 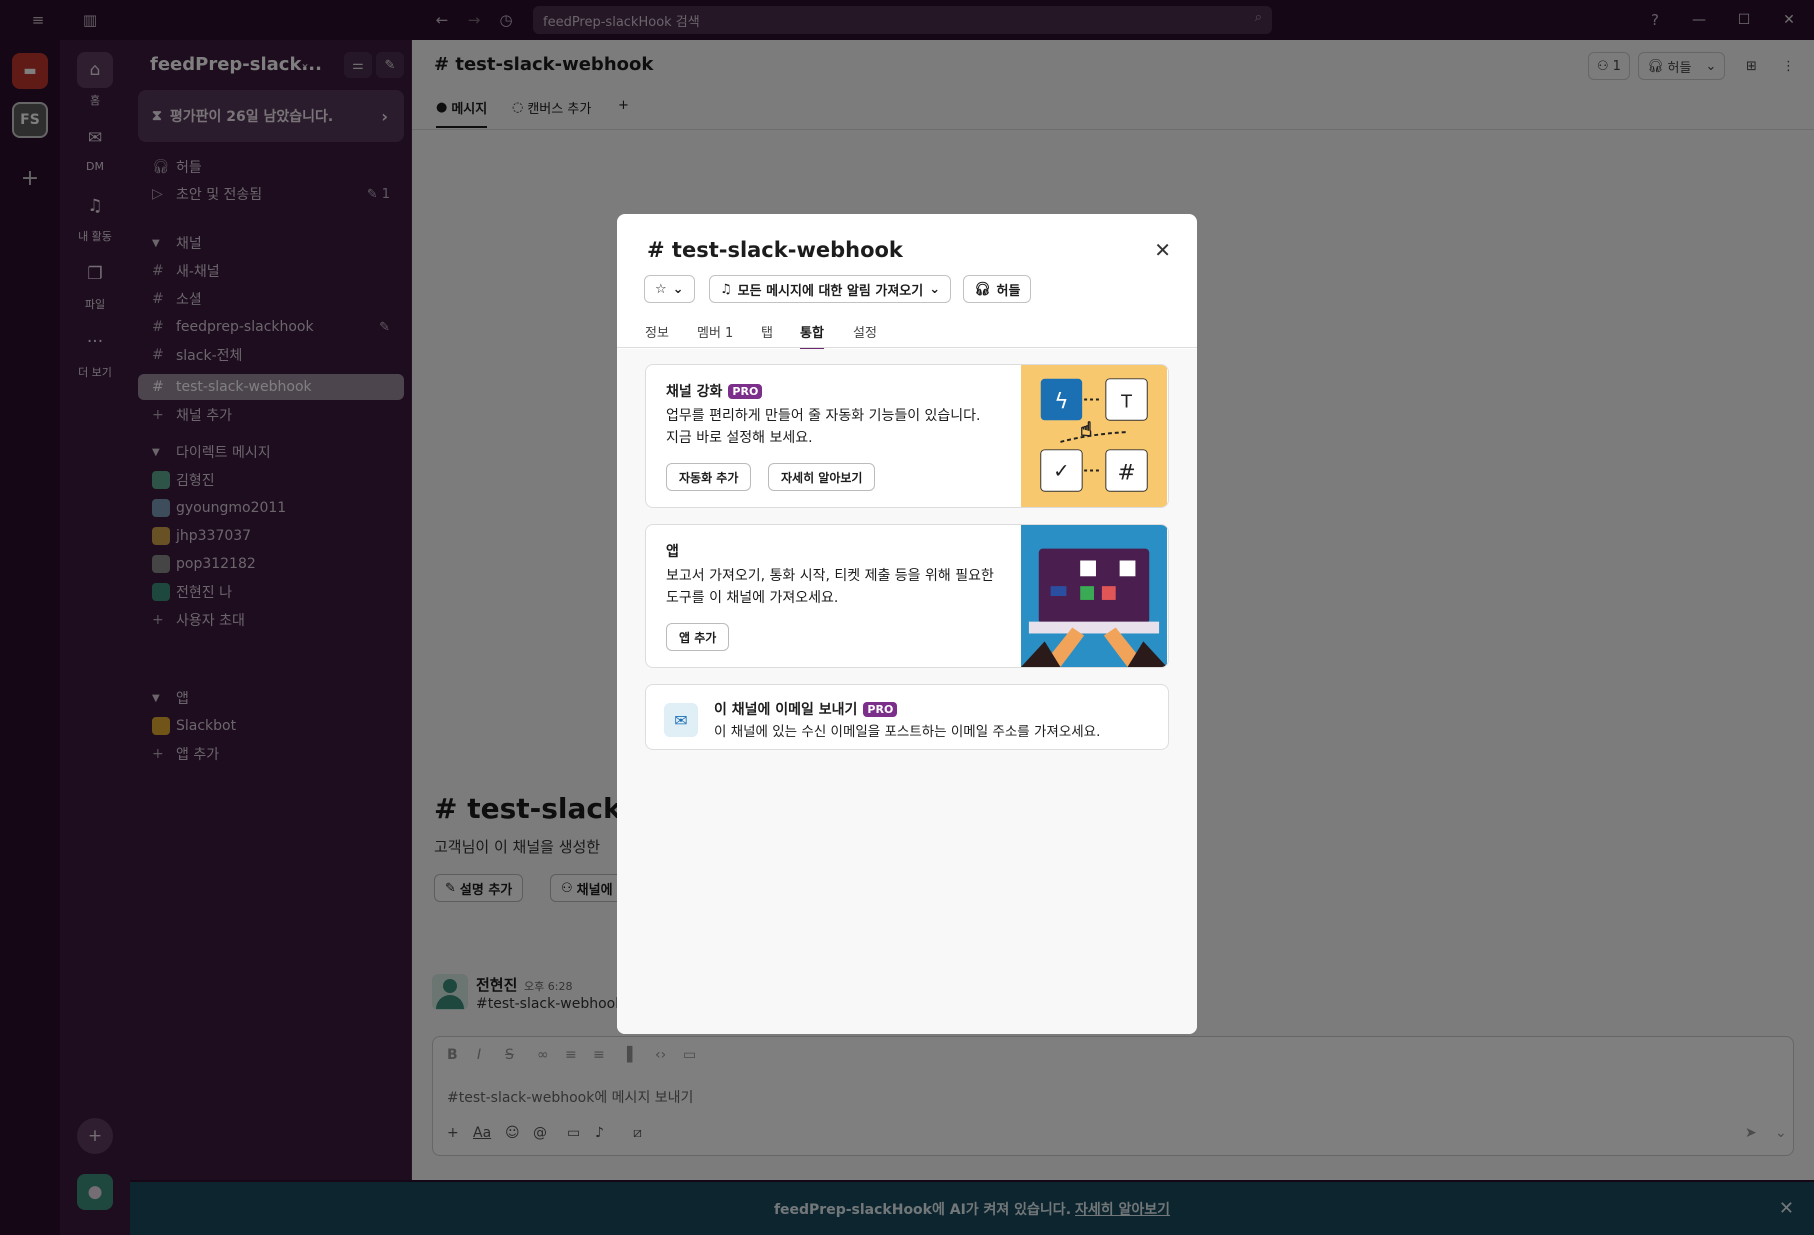 I want to click on notifications-button: ♫ 모든 메시지에 대한 알림 가져오기 ⌄, so click(x=830, y=289).